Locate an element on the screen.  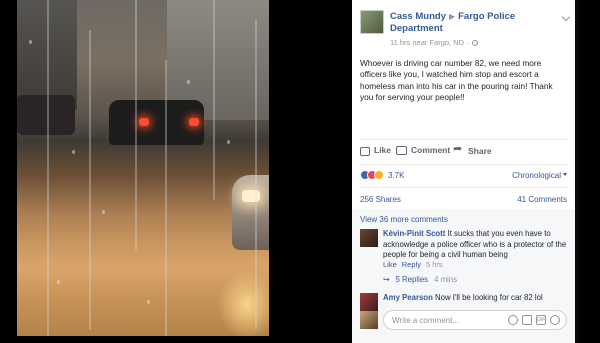
gif-icon: GIF is located at coordinates (541, 320).